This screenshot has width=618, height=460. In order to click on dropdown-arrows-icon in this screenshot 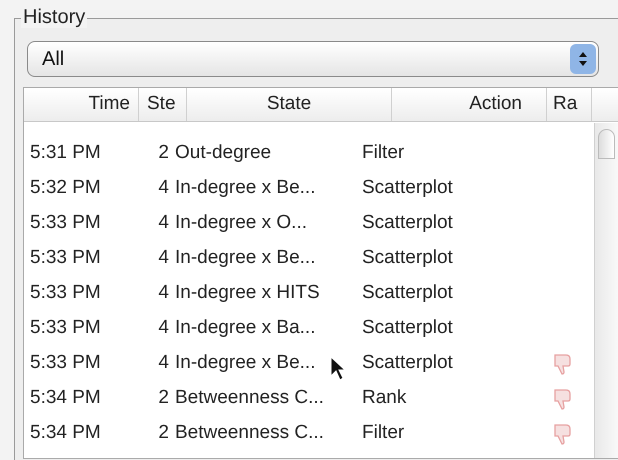, I will do `click(583, 59)`.